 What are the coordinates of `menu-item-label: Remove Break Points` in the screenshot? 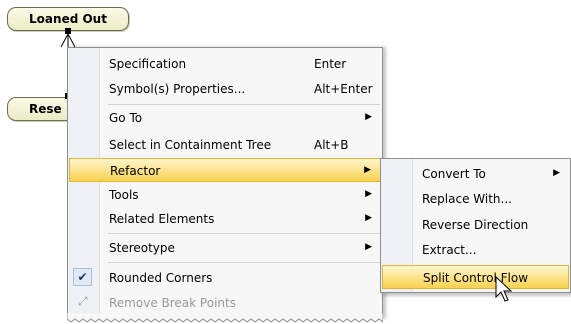 It's located at (172, 303).